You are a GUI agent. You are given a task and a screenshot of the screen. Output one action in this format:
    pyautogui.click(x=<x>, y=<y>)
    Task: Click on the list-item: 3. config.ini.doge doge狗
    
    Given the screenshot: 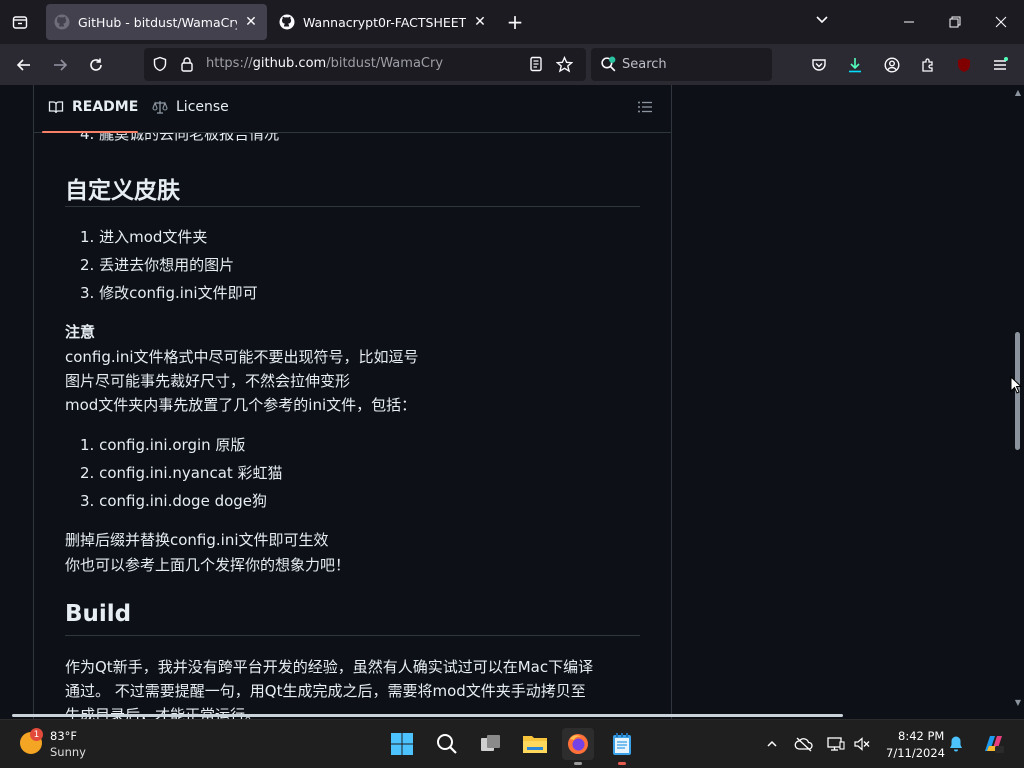 What is the action you would take?
    pyautogui.click(x=174, y=501)
    